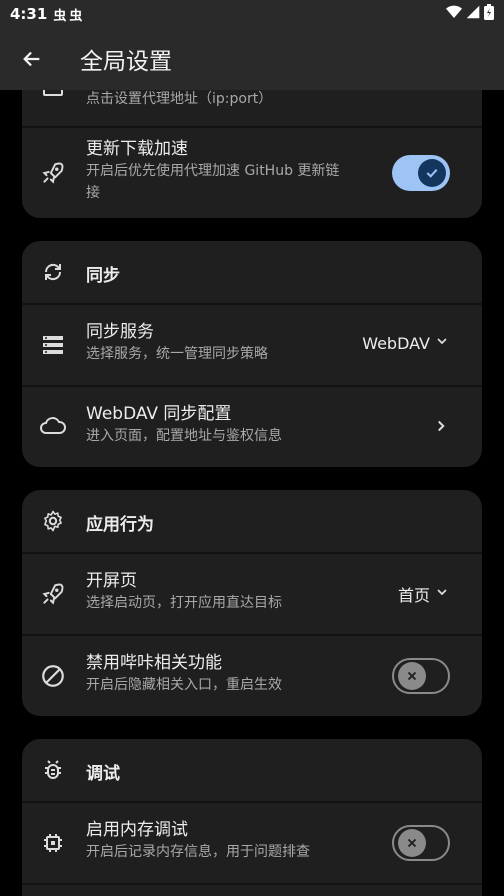  What do you see at coordinates (252, 521) in the screenshot?
I see `behavior-header: 应用行为` at bounding box center [252, 521].